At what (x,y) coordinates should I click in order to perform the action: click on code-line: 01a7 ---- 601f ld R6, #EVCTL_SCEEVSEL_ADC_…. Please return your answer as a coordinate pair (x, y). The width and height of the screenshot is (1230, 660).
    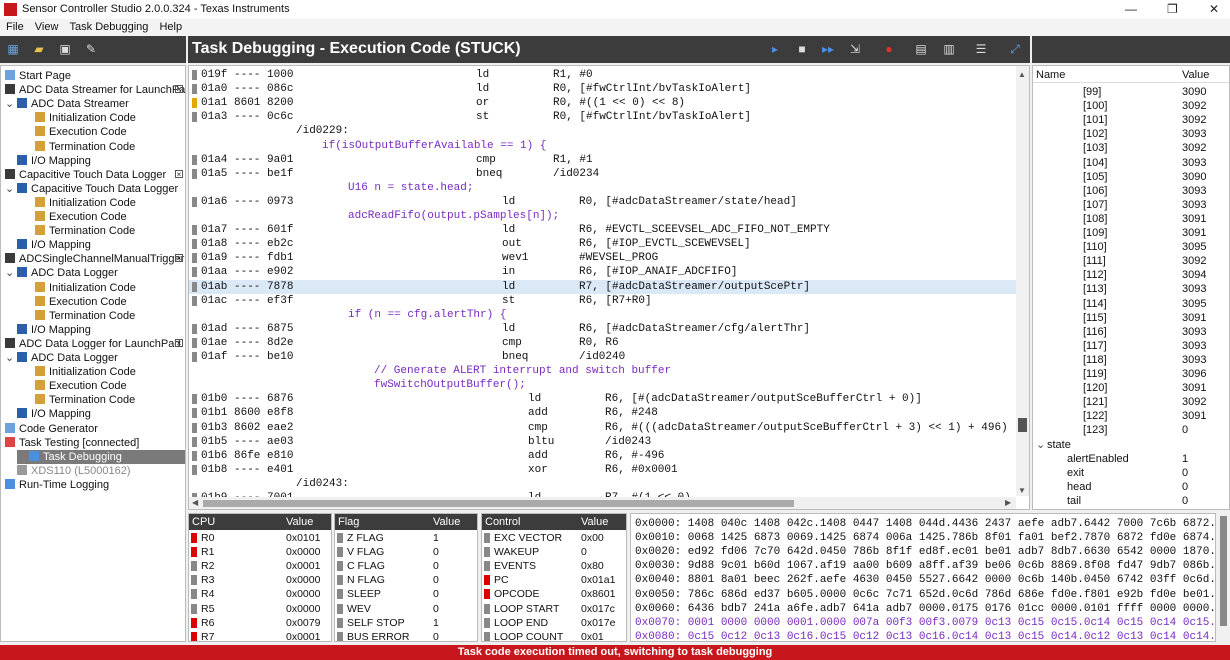
    Looking at the image, I should click on (603, 230).